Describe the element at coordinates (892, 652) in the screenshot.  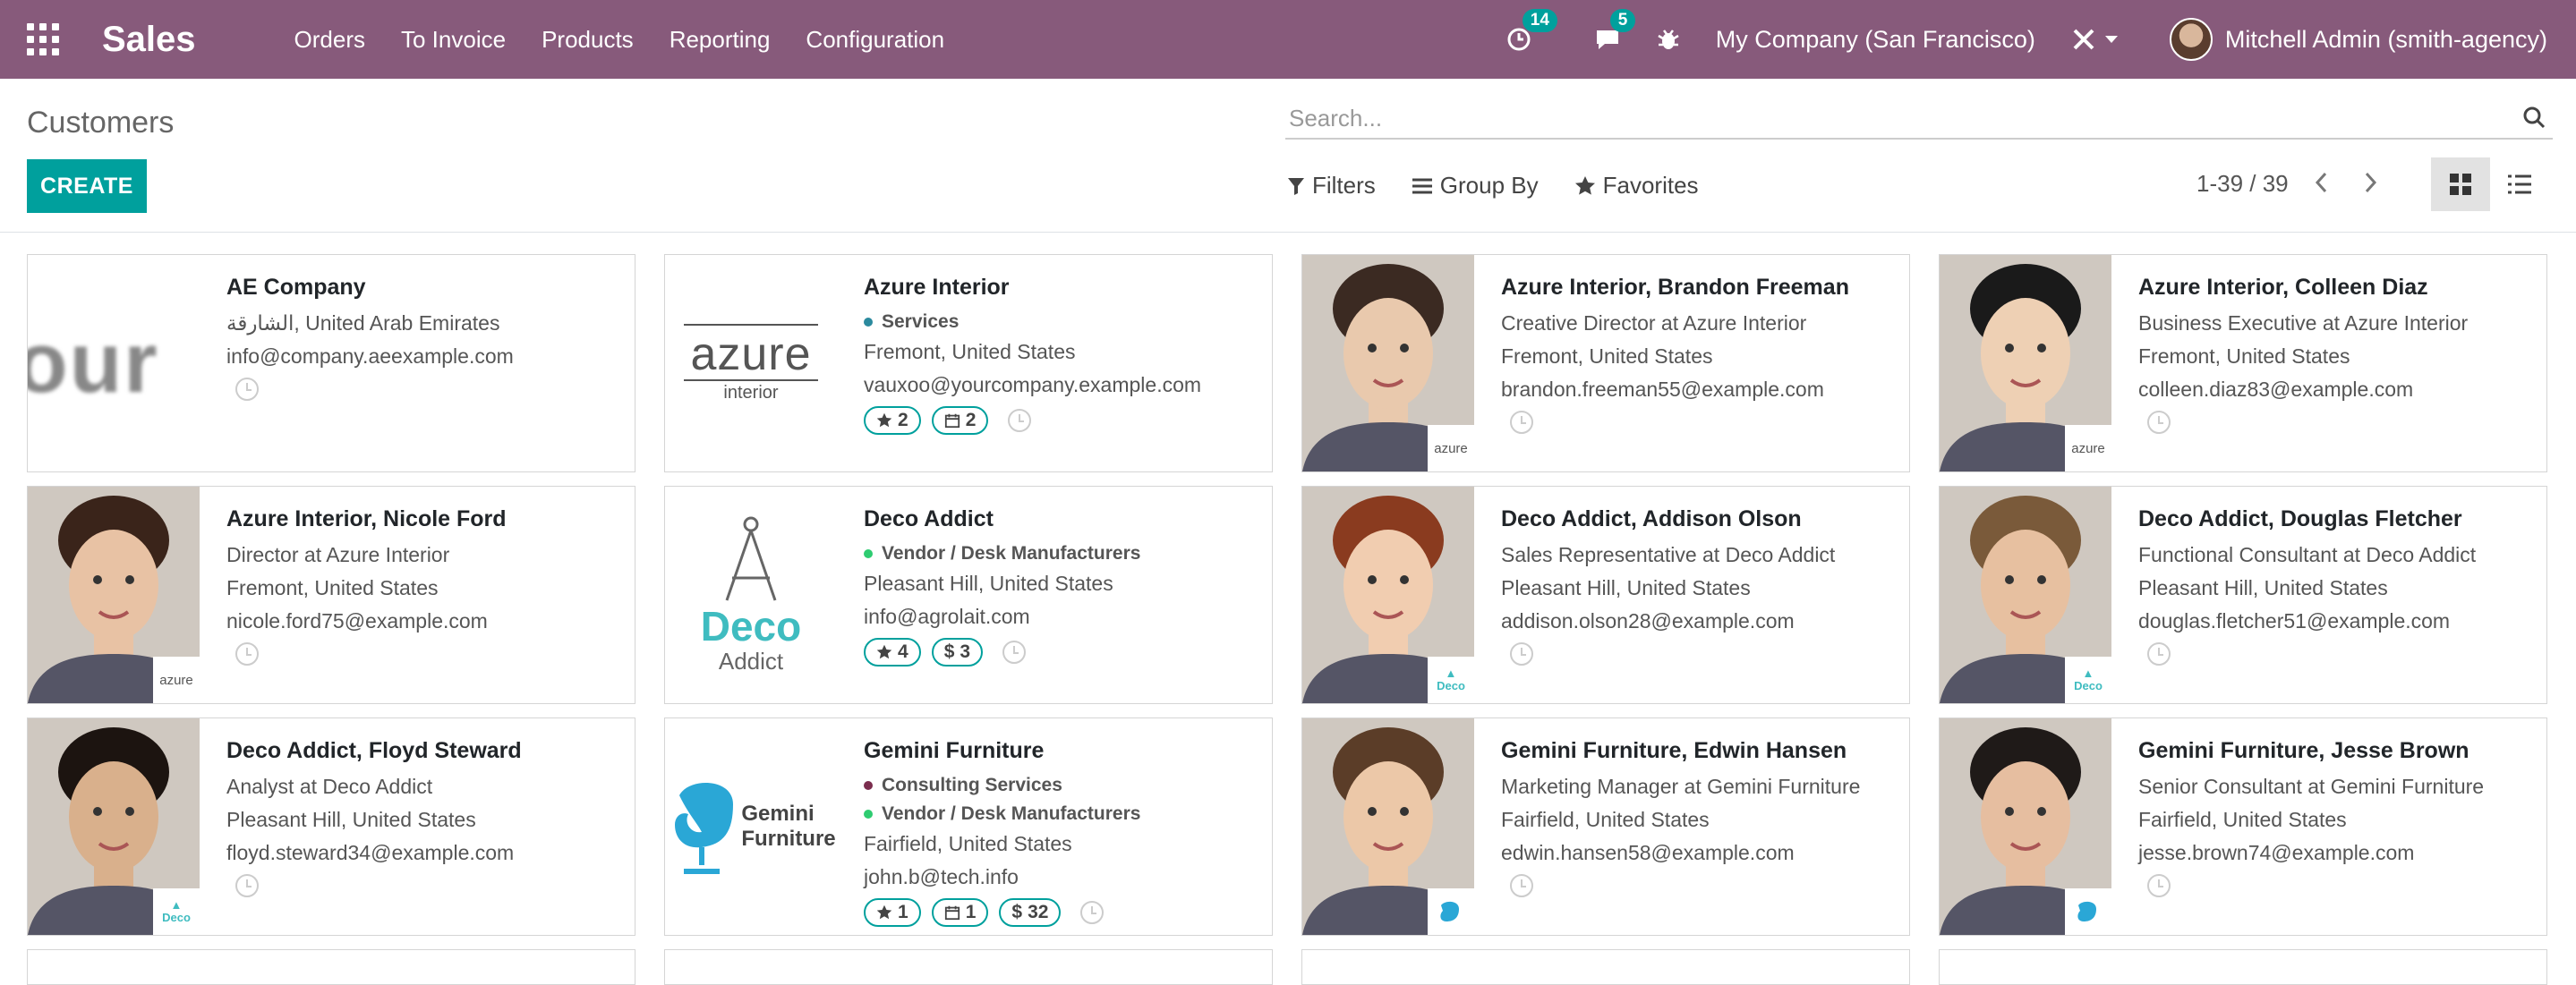
I see `stat-chip: 4` at that location.